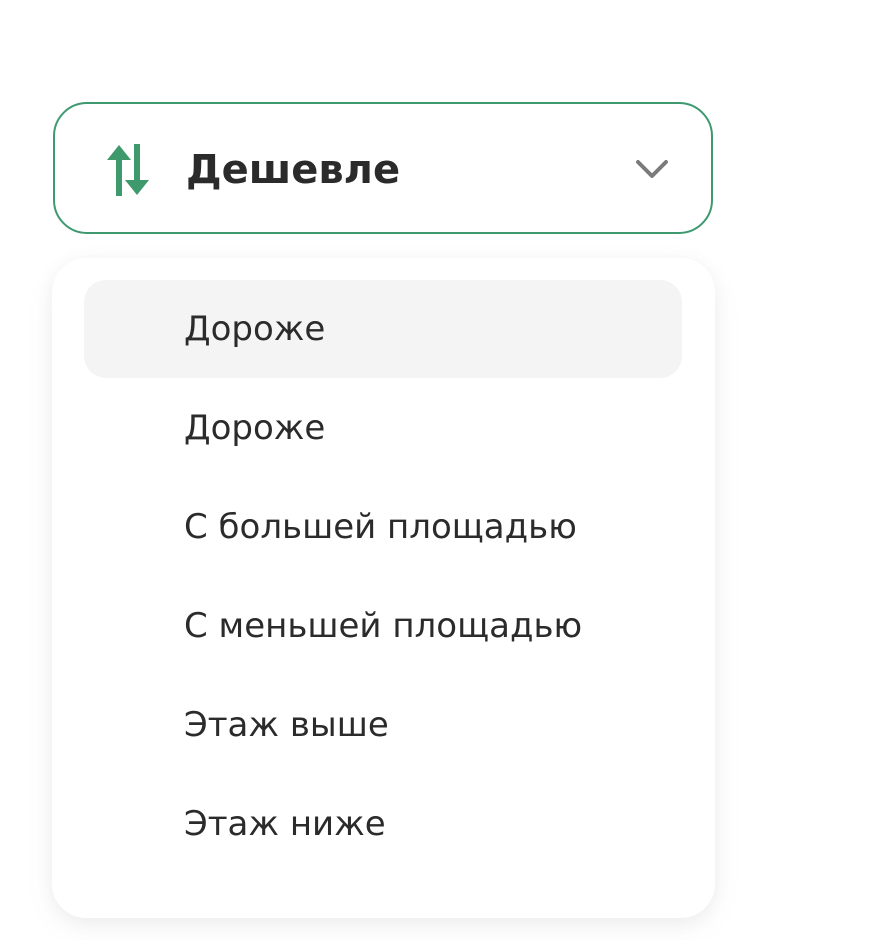 This screenshot has width=892, height=940. What do you see at coordinates (652, 169) in the screenshot?
I see `chevron-down-icon` at bounding box center [652, 169].